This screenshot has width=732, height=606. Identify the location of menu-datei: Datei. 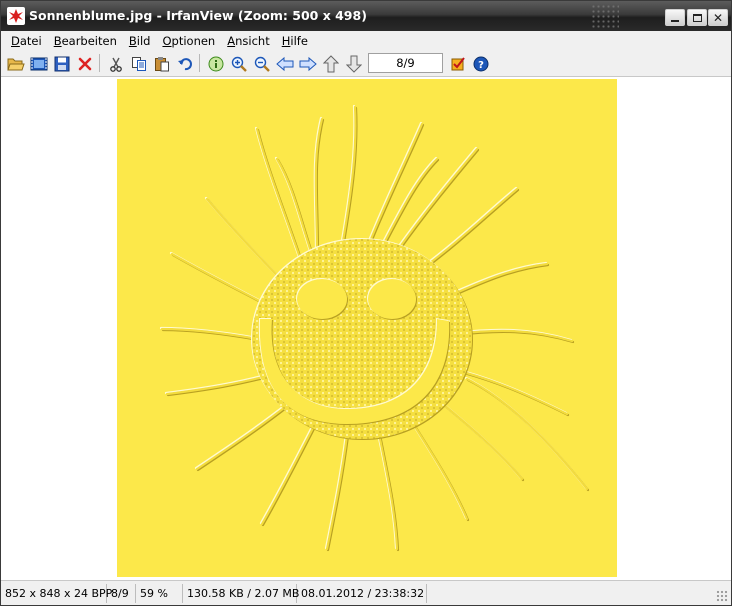
(26, 41).